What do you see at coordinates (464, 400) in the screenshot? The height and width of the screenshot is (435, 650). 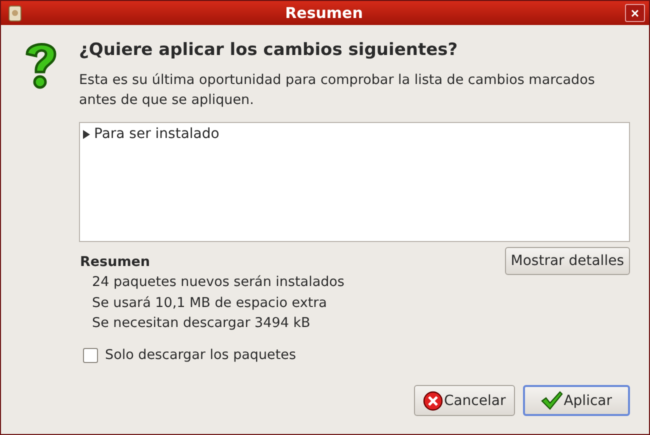 I see `cancel-button: Cancelar` at bounding box center [464, 400].